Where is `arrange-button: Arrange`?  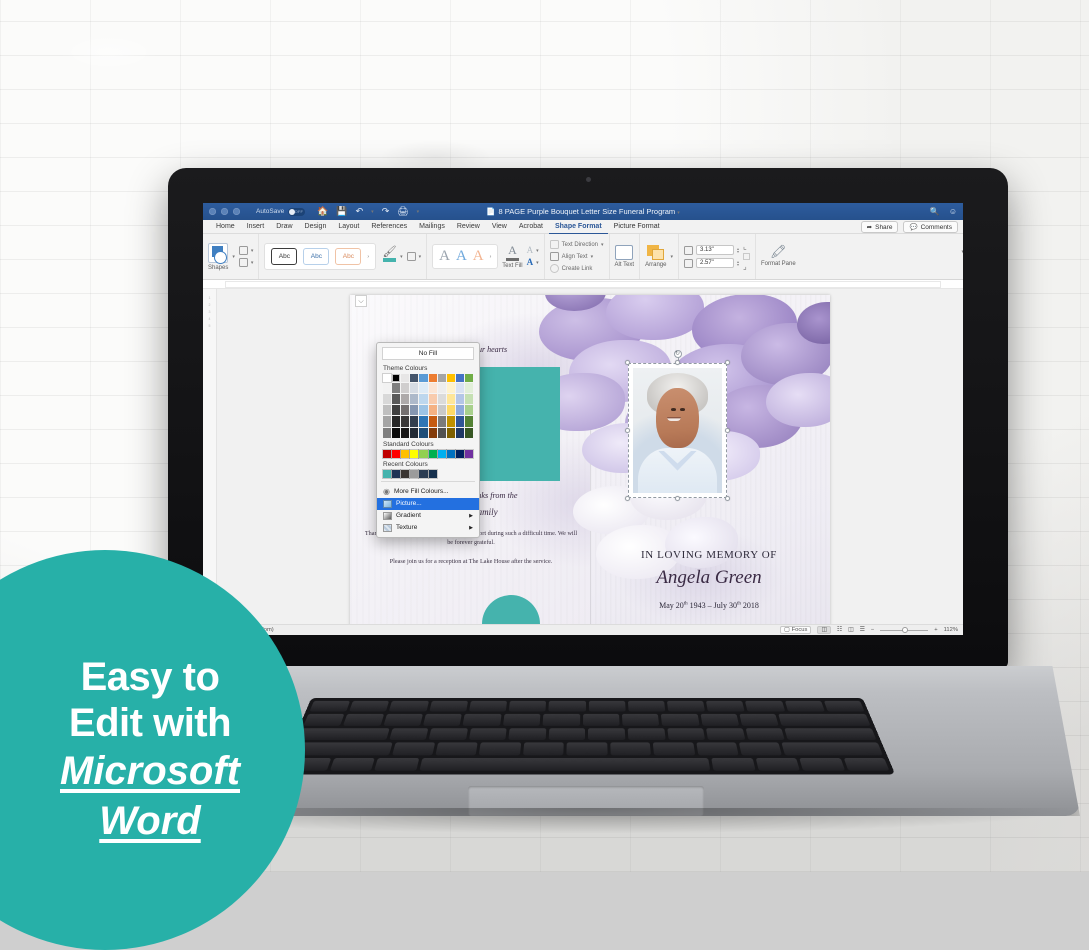 arrange-button: Arrange is located at coordinates (655, 256).